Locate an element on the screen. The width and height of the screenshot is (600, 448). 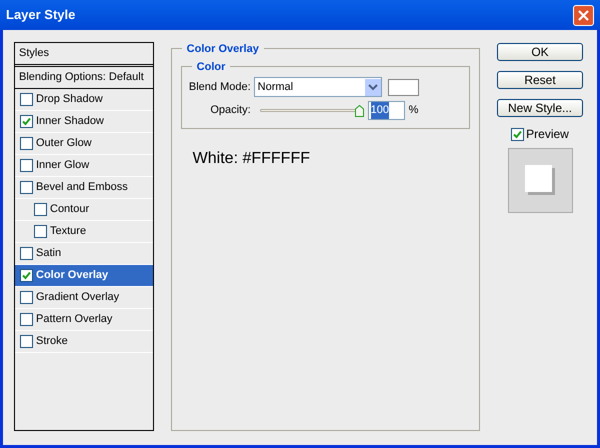
style-label: Inner Glow is located at coordinates (63, 166).